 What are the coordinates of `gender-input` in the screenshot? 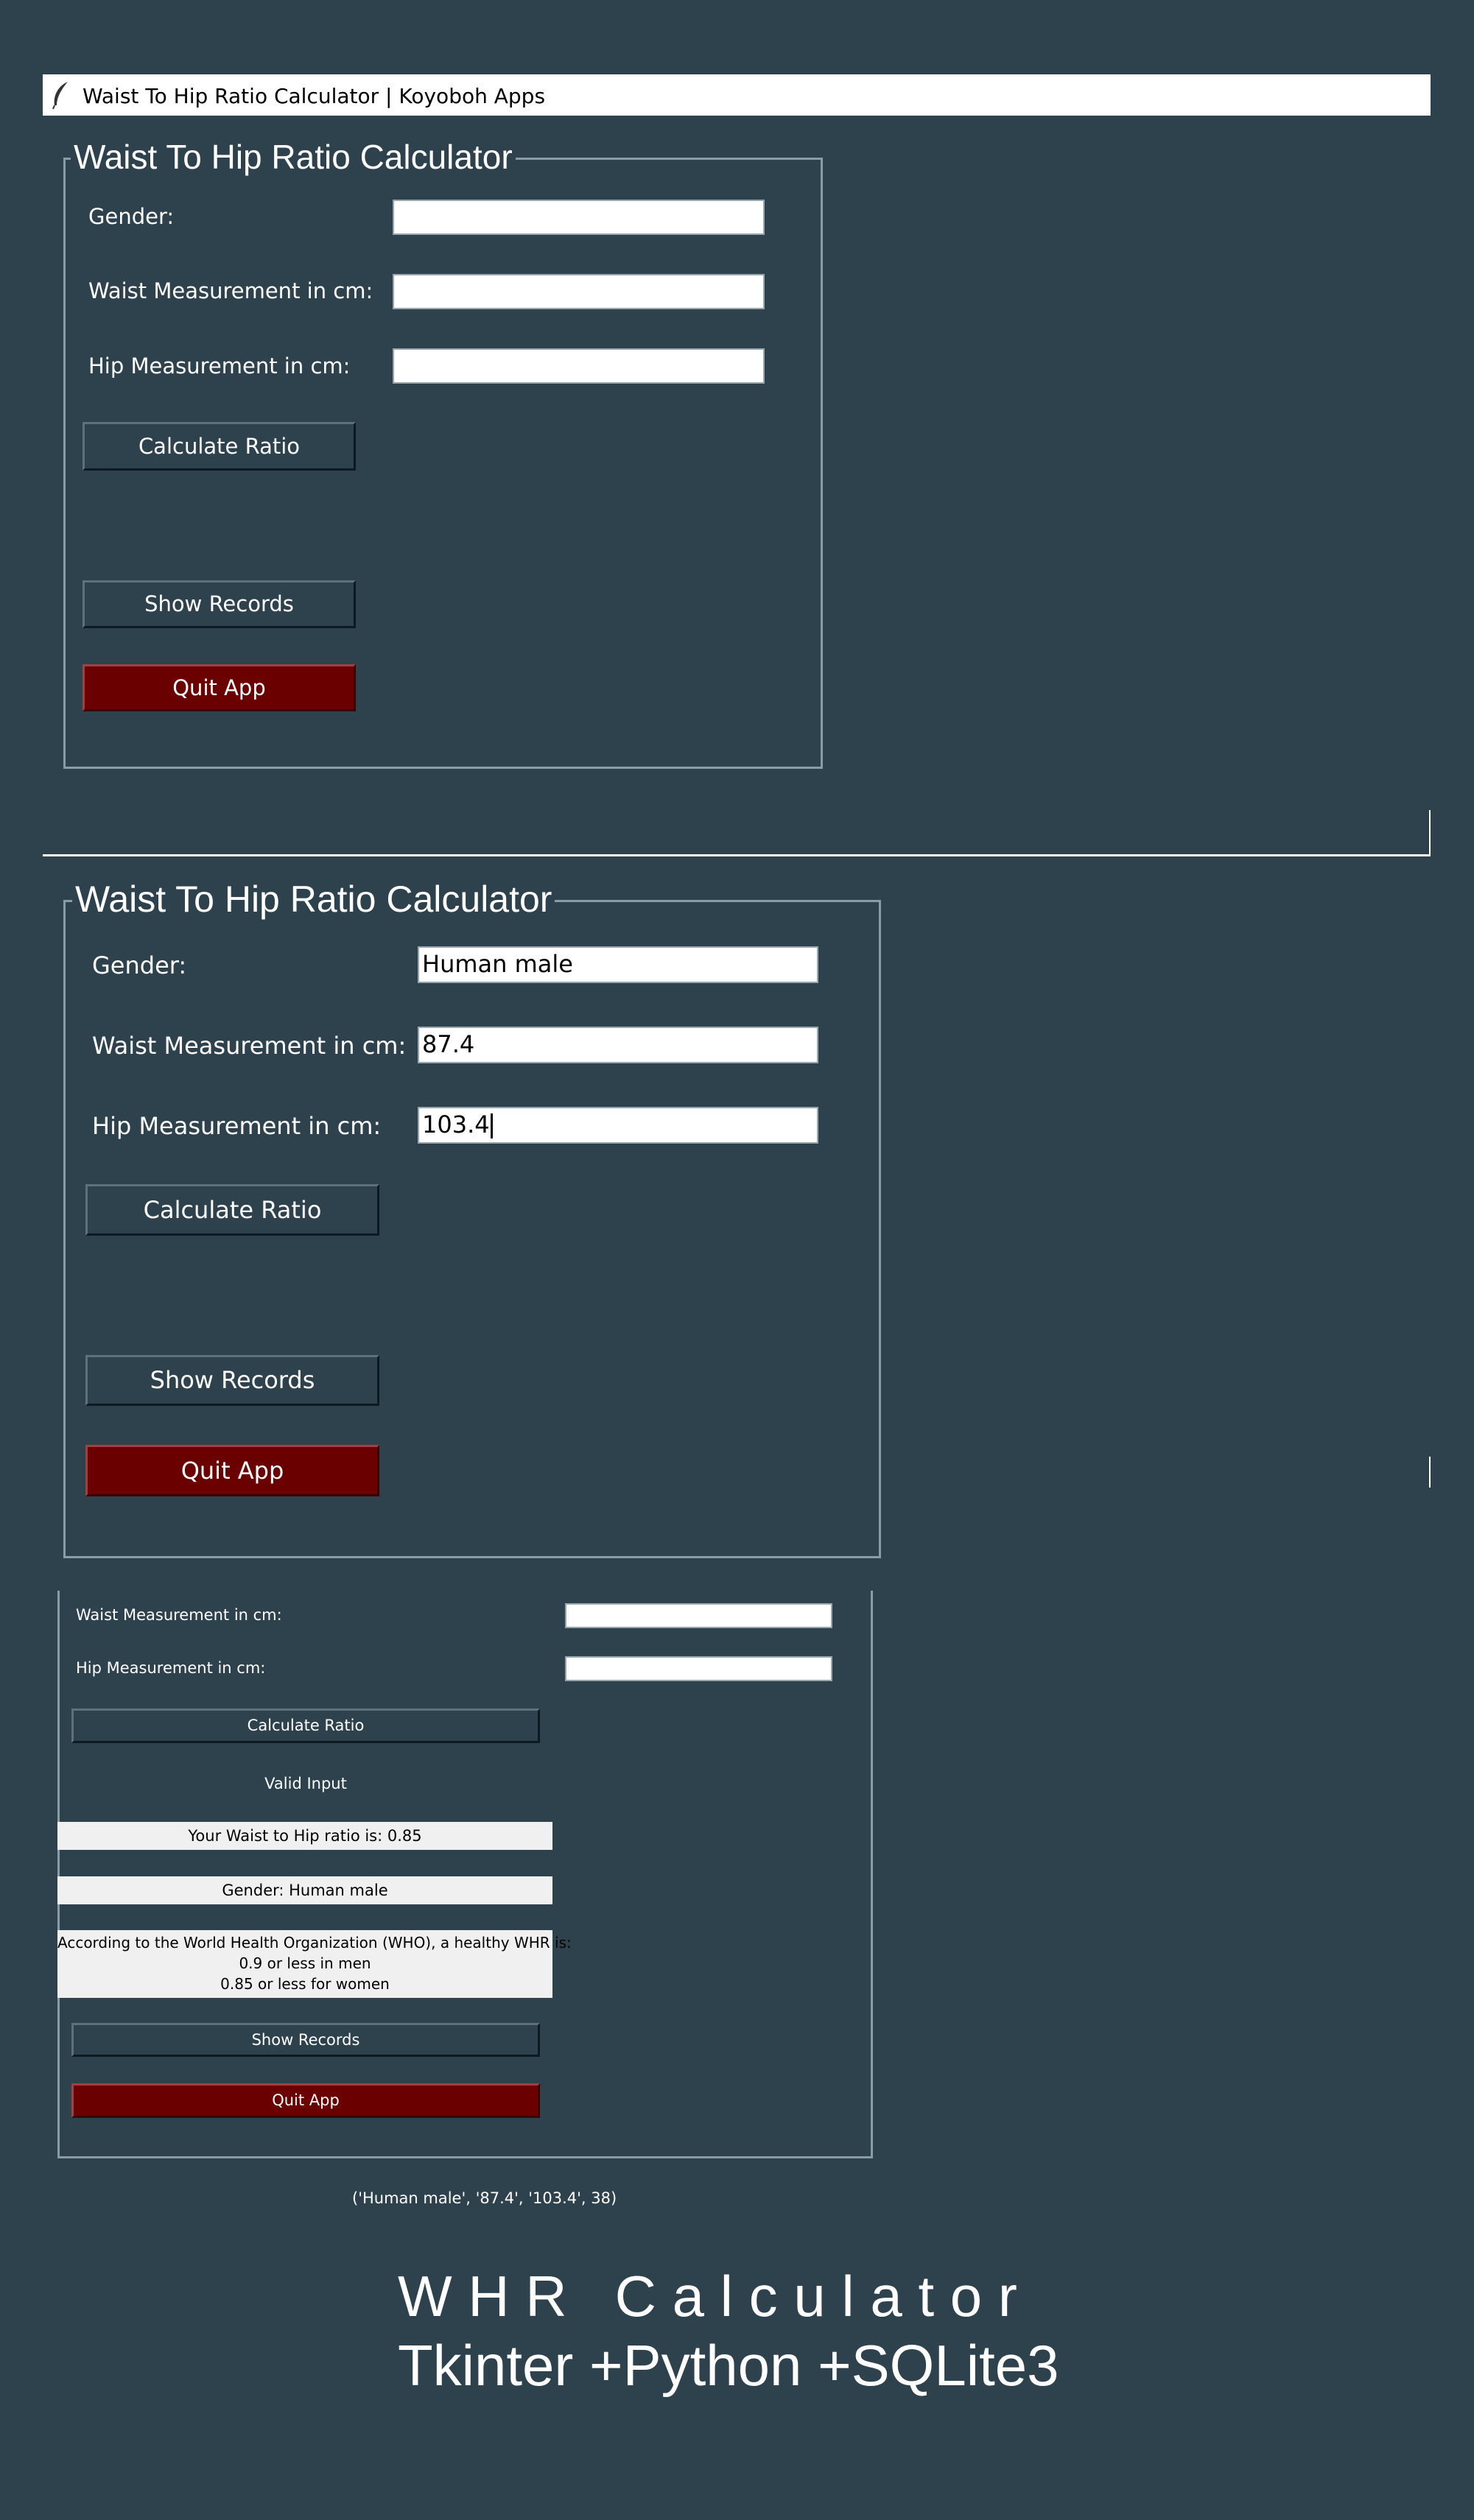 It's located at (579, 217).